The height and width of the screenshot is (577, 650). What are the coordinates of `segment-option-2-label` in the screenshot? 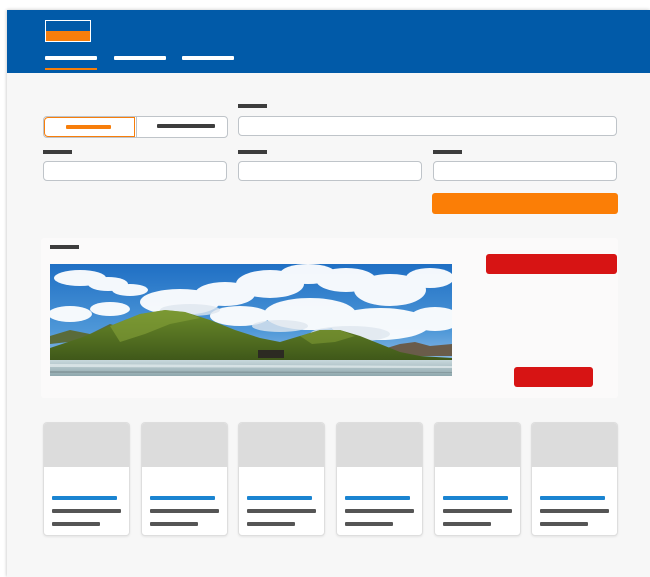 It's located at (186, 126).